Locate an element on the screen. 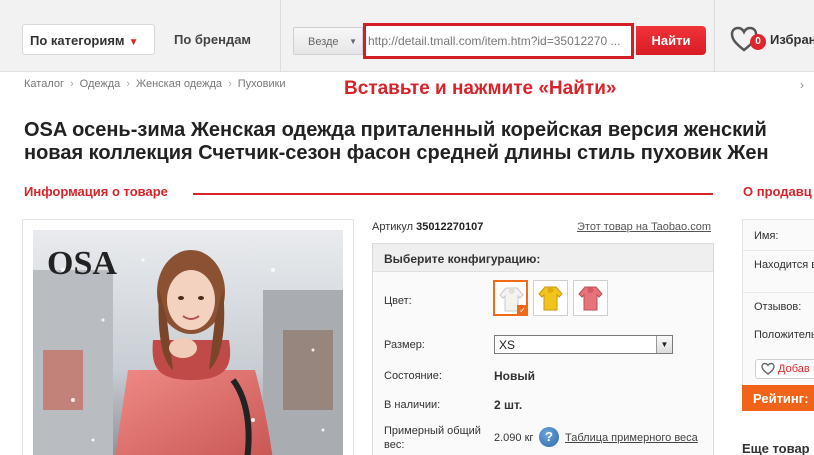 Image resolution: width=814 pixels, height=455 pixels. weight-table-link: Таблица примерного веса is located at coordinates (631, 438).